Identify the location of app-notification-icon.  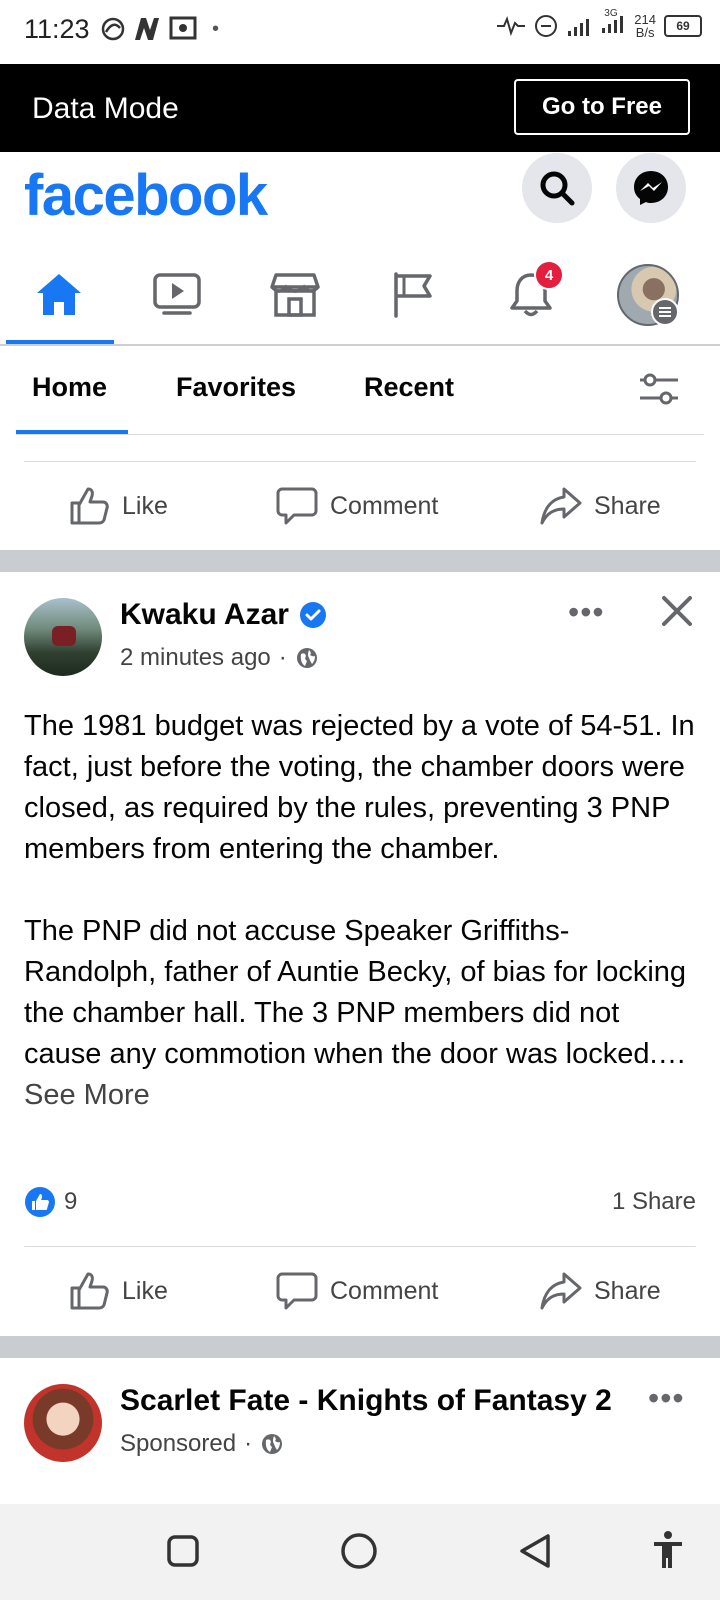
(113, 29).